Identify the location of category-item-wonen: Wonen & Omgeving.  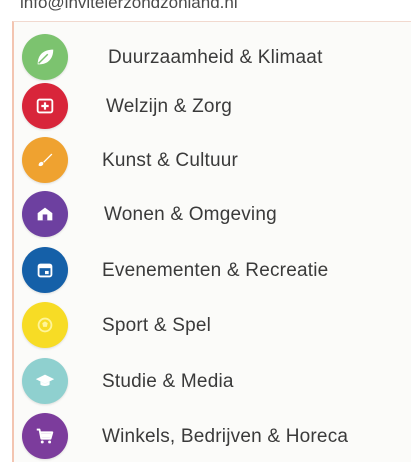
(216, 215).